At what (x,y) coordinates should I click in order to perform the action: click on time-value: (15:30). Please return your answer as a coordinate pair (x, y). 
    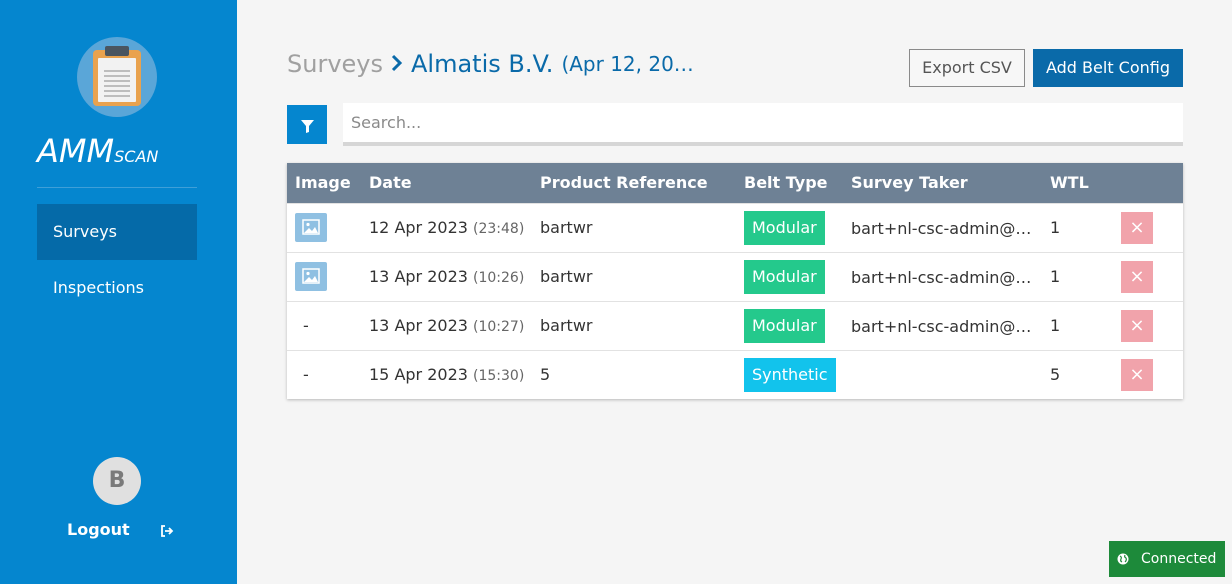
    Looking at the image, I should click on (499, 376).